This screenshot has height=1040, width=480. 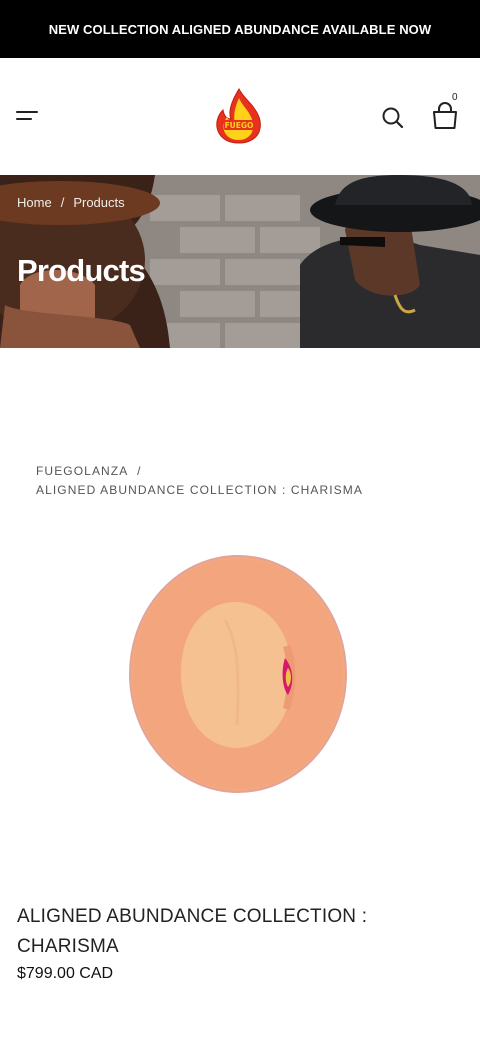 What do you see at coordinates (82, 471) in the screenshot?
I see `vendor-link: FUEGOLANZA` at bounding box center [82, 471].